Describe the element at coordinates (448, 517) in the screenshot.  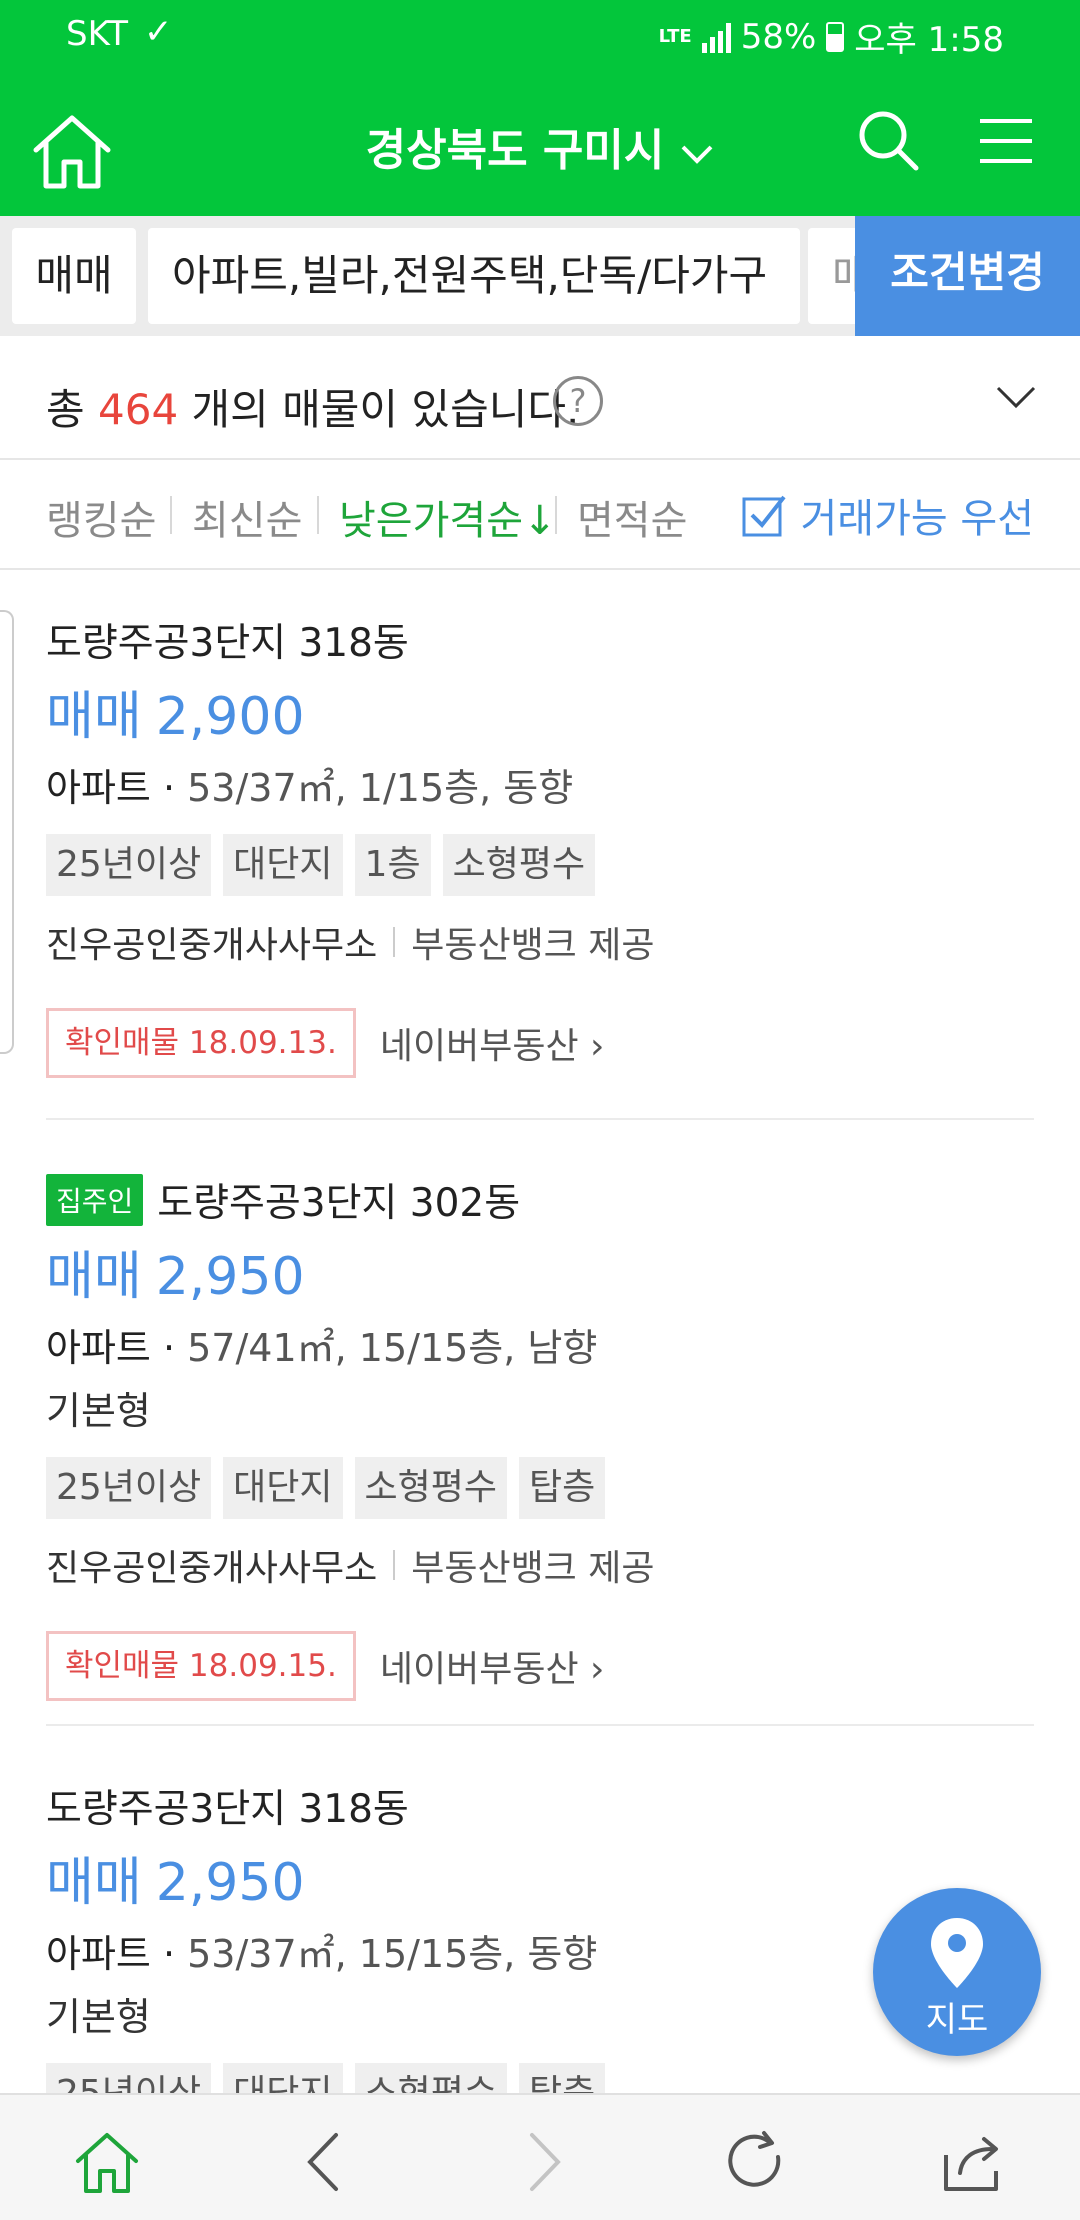
I see `sort-lowest-price: 낮은가격순↓` at that location.